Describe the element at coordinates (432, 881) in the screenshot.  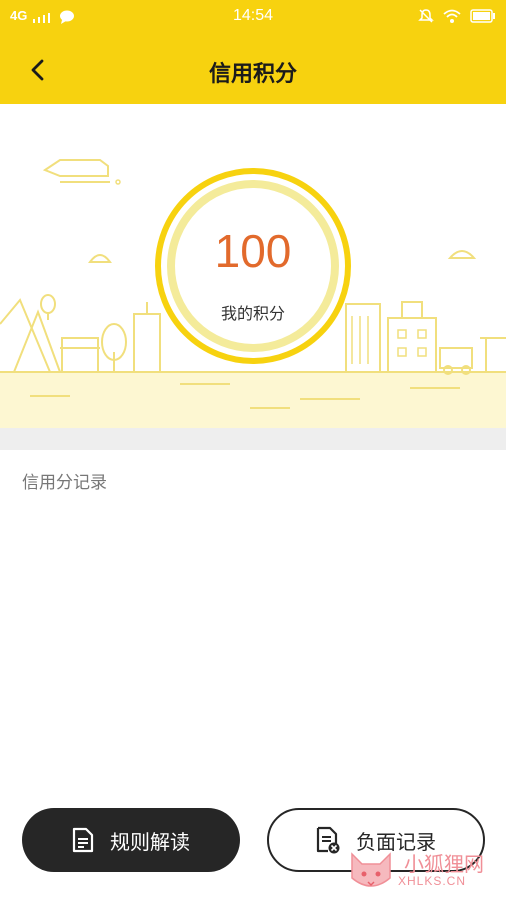
I see `watermark-domain: XHLKS.CN` at that location.